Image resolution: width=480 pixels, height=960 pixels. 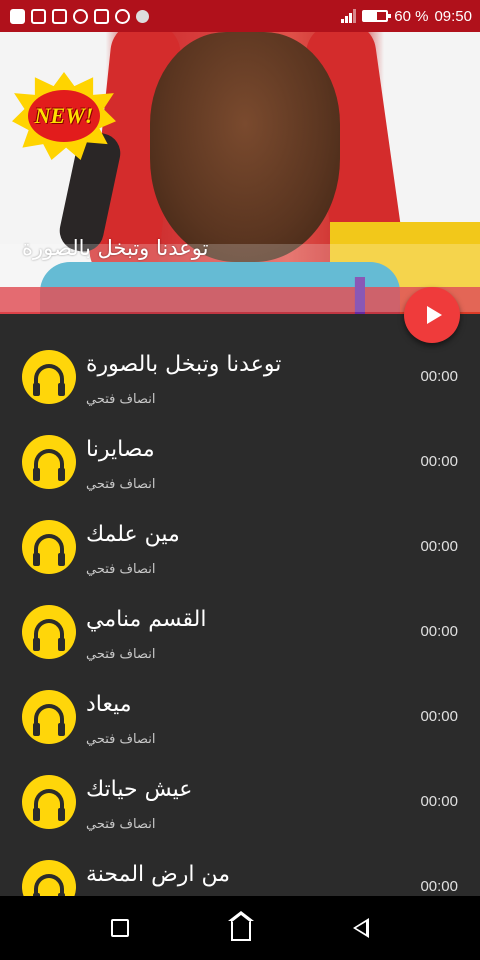 What do you see at coordinates (146, 619) in the screenshot?
I see `song-title: القسم منامي` at bounding box center [146, 619].